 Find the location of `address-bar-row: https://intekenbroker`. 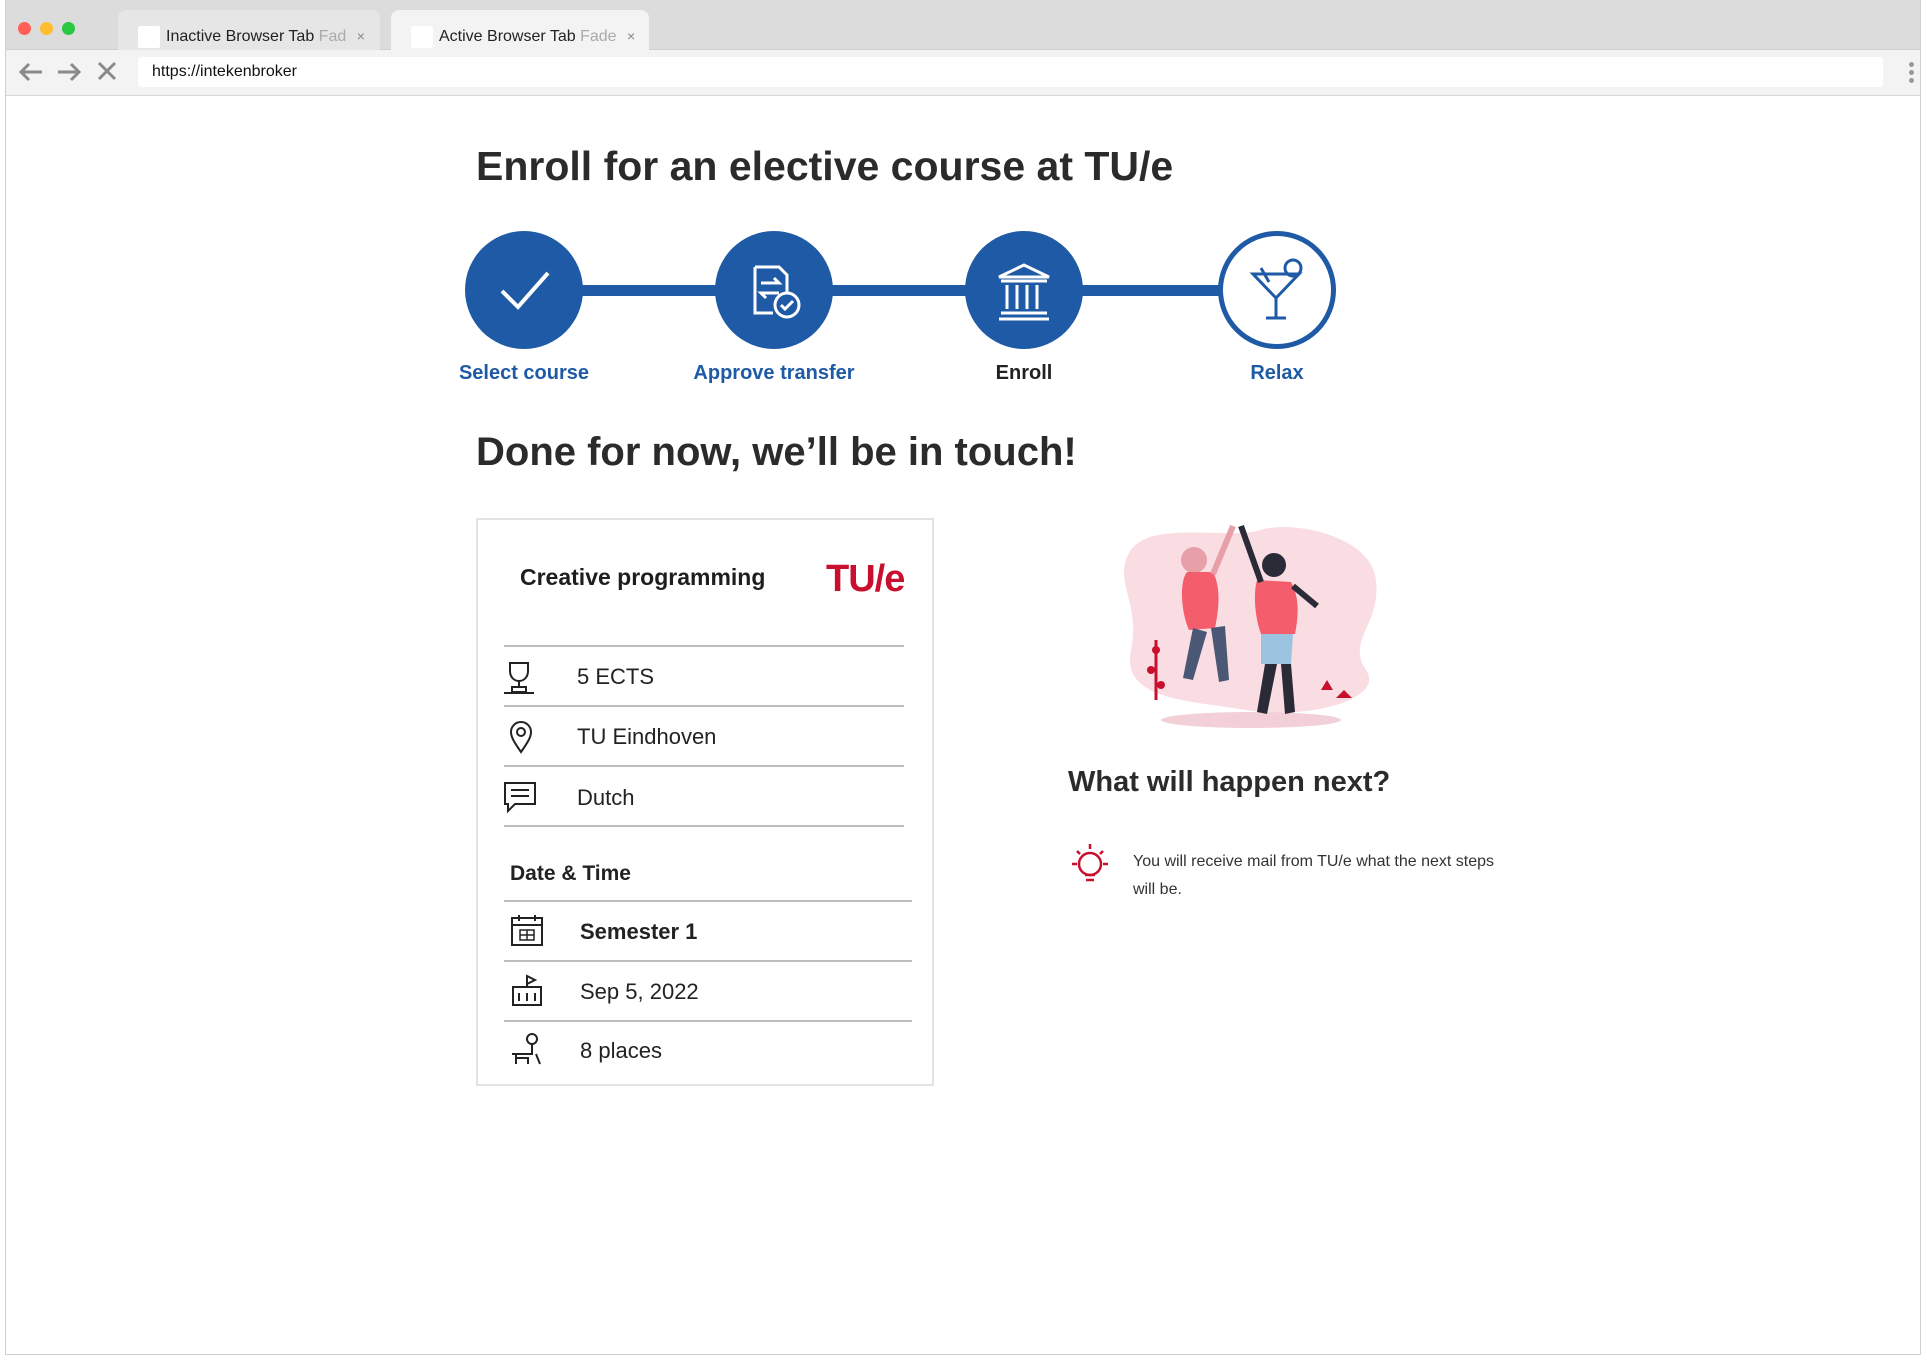

address-bar-row: https://intekenbroker is located at coordinates (963, 73).